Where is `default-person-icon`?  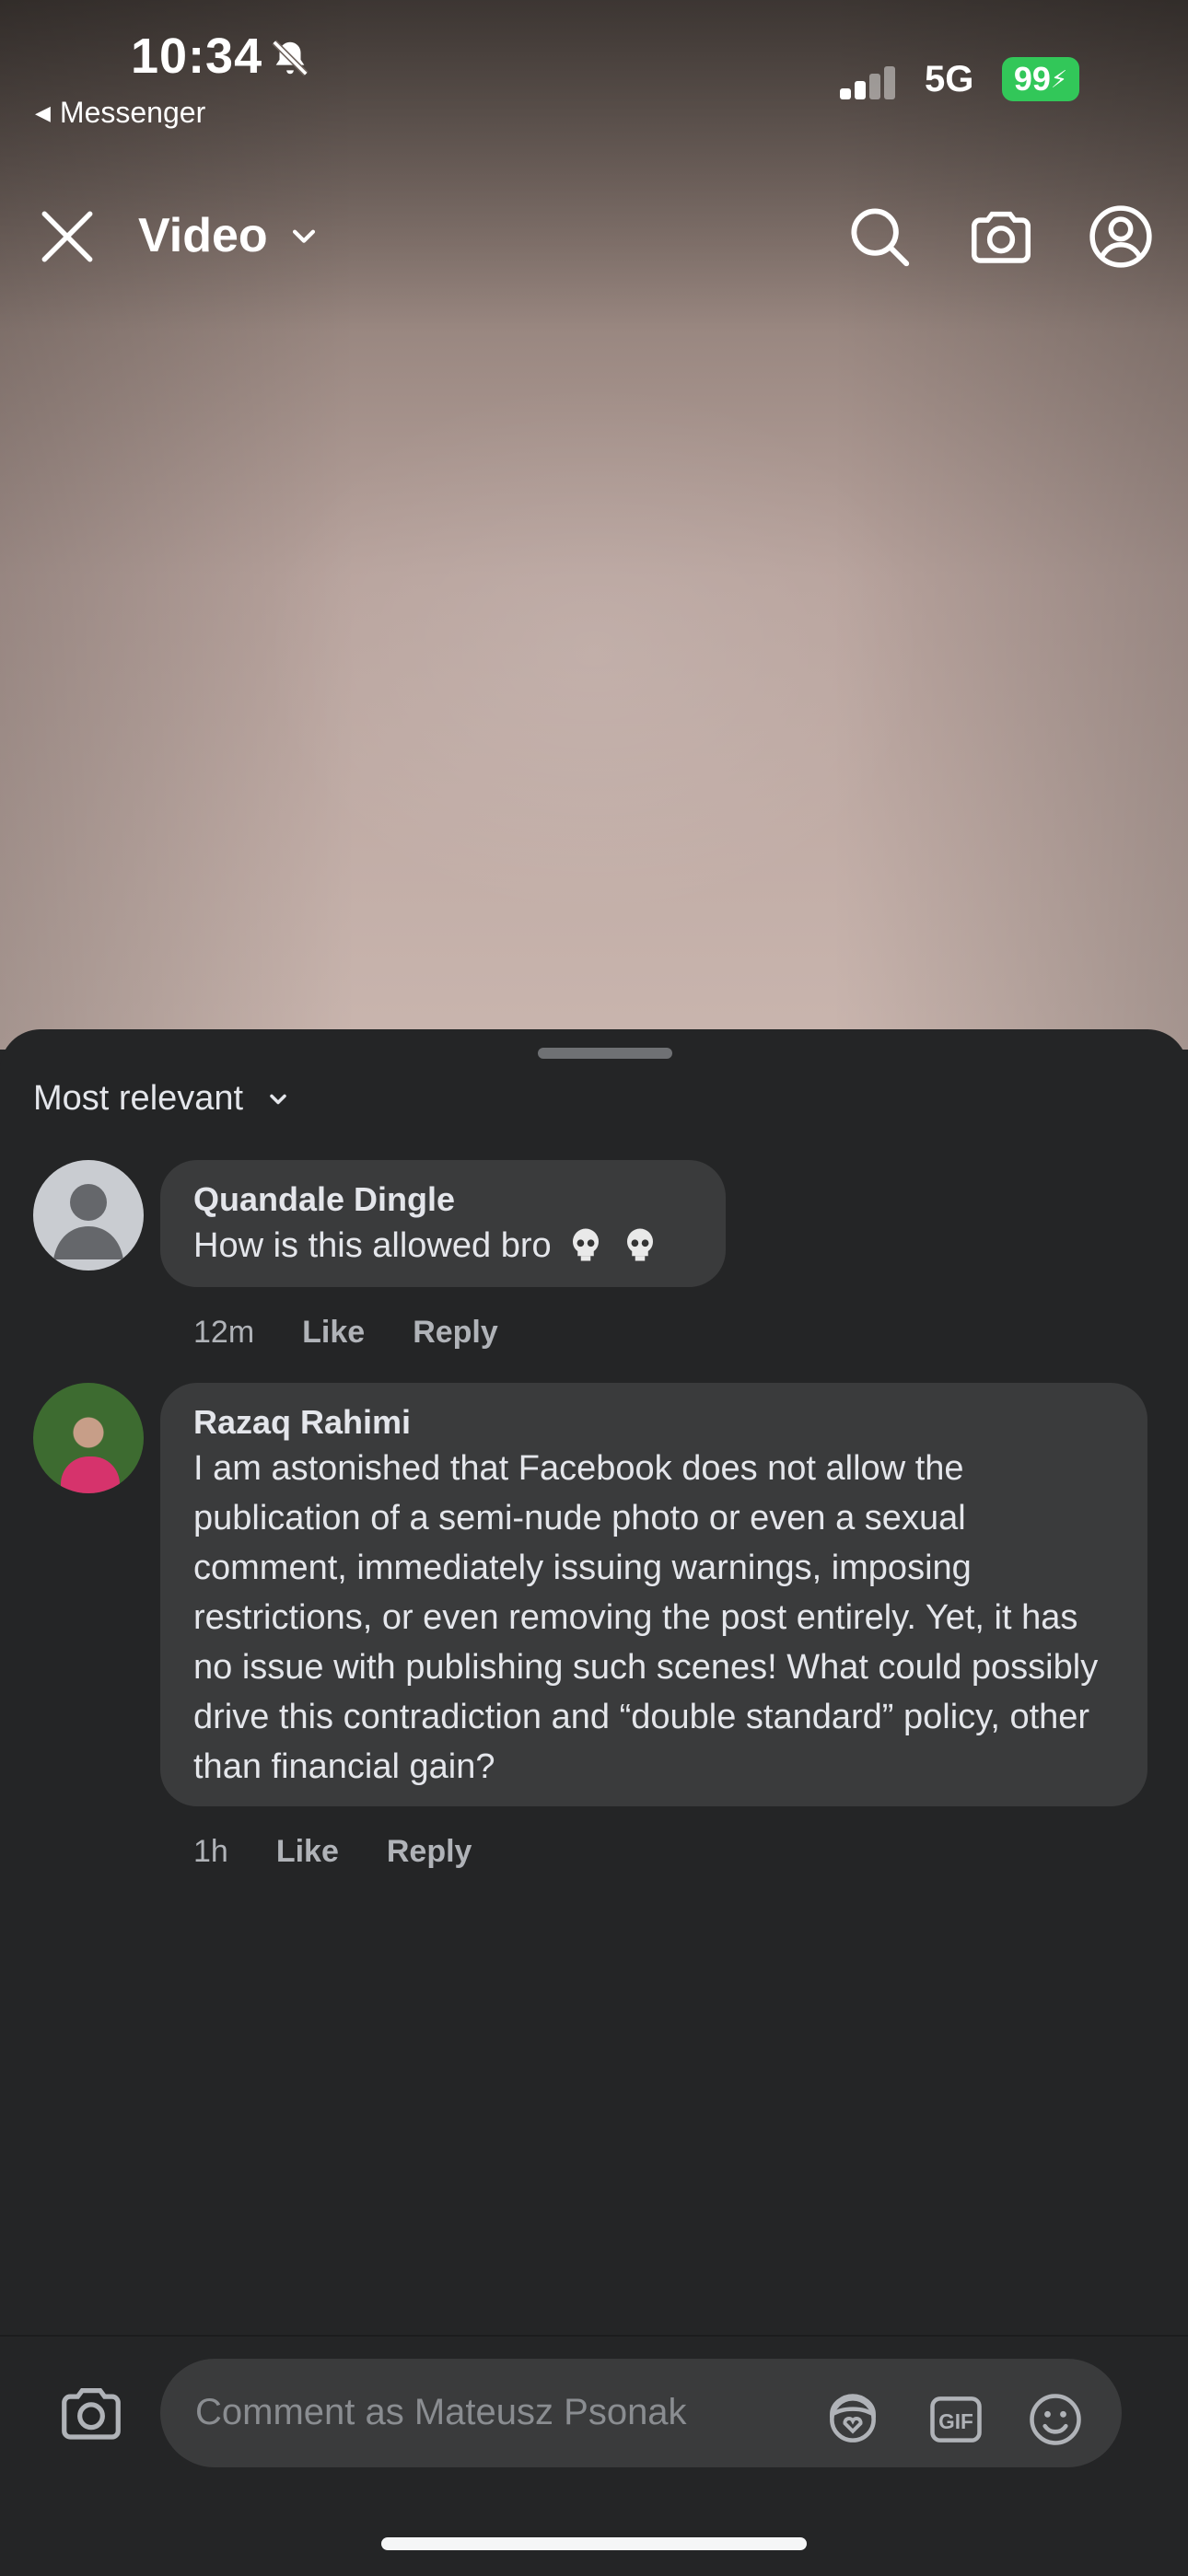
default-person-icon is located at coordinates (88, 1221).